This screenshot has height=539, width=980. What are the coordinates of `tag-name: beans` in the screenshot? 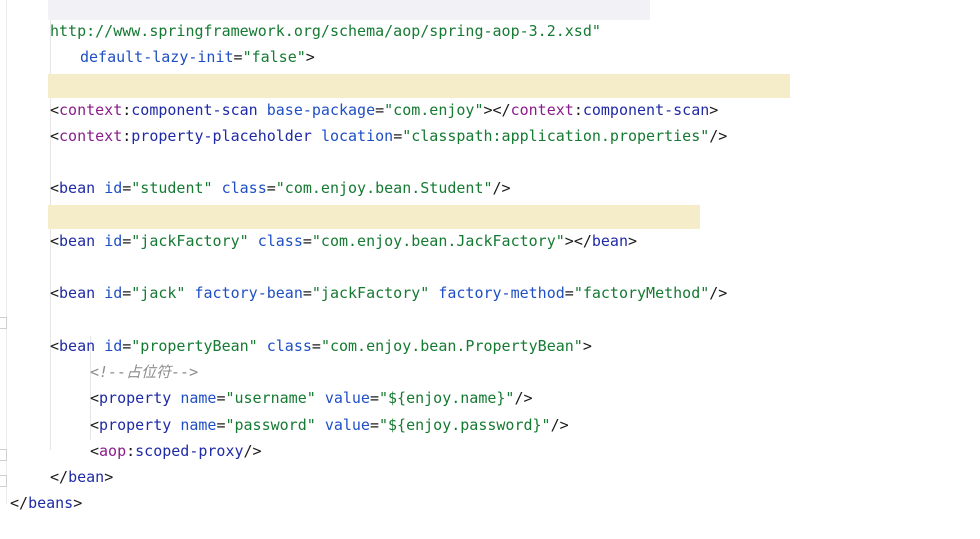 It's located at (51, 503).